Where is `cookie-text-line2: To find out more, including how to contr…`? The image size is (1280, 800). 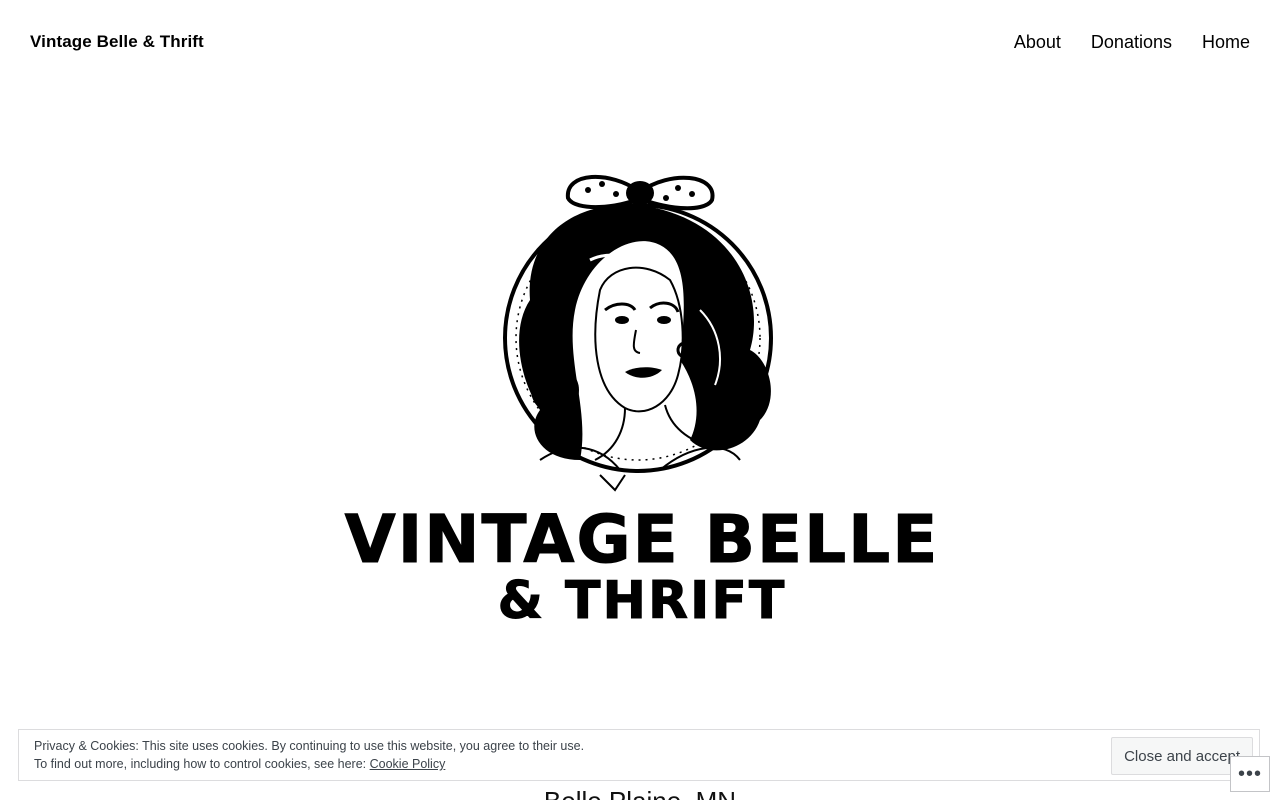 cookie-text-line2: To find out more, including how to contr… is located at coordinates (309, 764).